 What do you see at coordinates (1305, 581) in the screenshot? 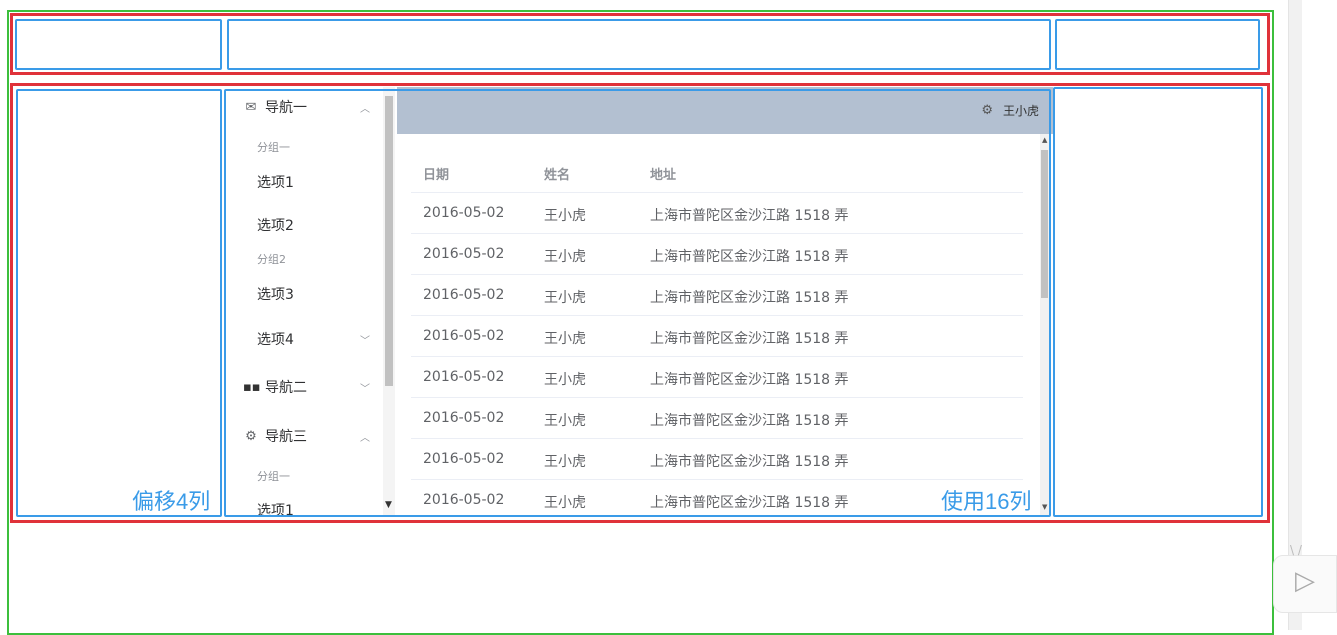
I see `play-icon: ▷` at bounding box center [1305, 581].